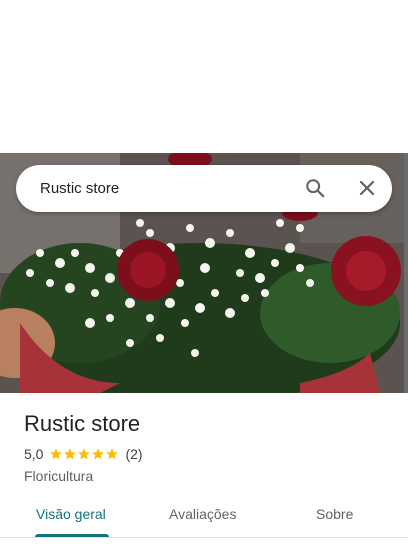 The width and height of the screenshot is (408, 546). Describe the element at coordinates (204, 188) in the screenshot. I see `search-bar: Rustic store` at that location.